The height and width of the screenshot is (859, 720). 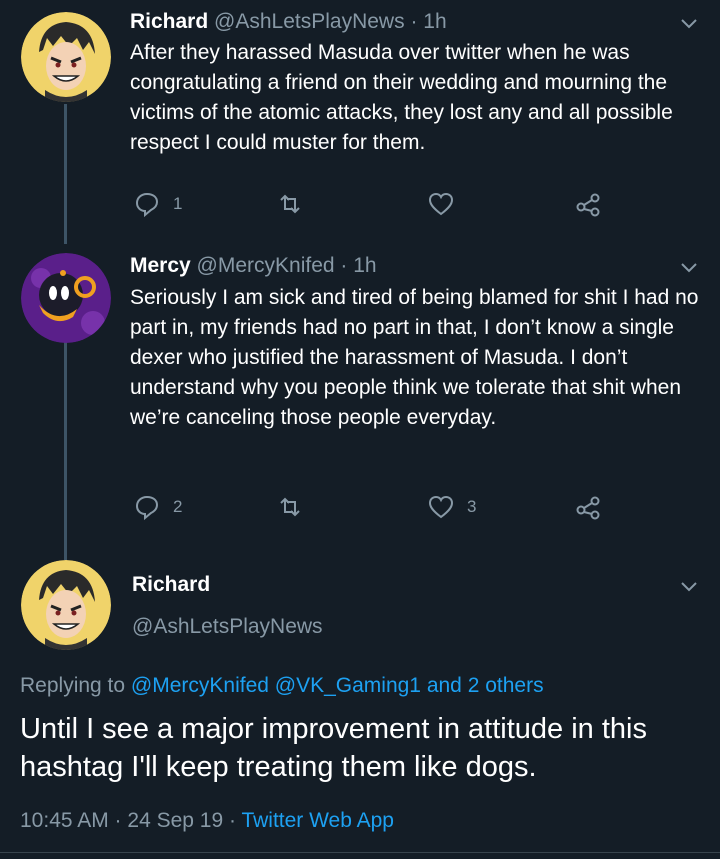 I want to click on reply-mentions-link: @MercyKnifed @VK_Gaming1 and 2 others, so click(x=337, y=685).